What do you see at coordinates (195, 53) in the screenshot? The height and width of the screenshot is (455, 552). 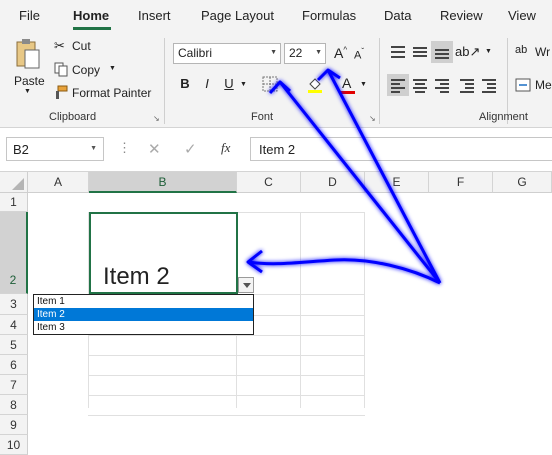 I see `font-name-value: Calibri` at bounding box center [195, 53].